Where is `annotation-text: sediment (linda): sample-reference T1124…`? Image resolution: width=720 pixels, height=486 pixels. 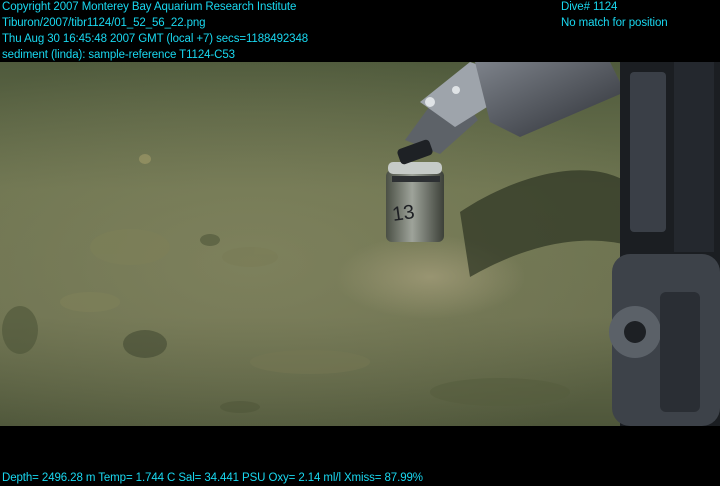
annotation-text: sediment (linda): sample-reference T1124… is located at coordinates (118, 55).